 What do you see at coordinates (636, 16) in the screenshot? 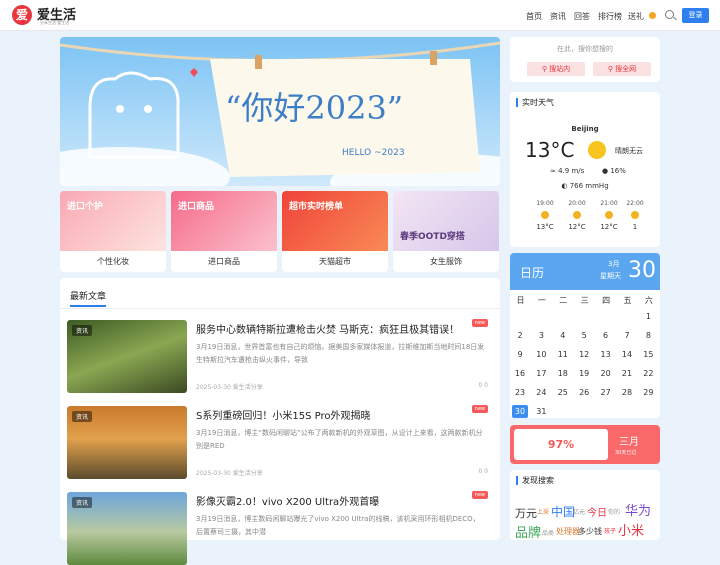
I see `nav-gift: 送礼` at bounding box center [636, 16].